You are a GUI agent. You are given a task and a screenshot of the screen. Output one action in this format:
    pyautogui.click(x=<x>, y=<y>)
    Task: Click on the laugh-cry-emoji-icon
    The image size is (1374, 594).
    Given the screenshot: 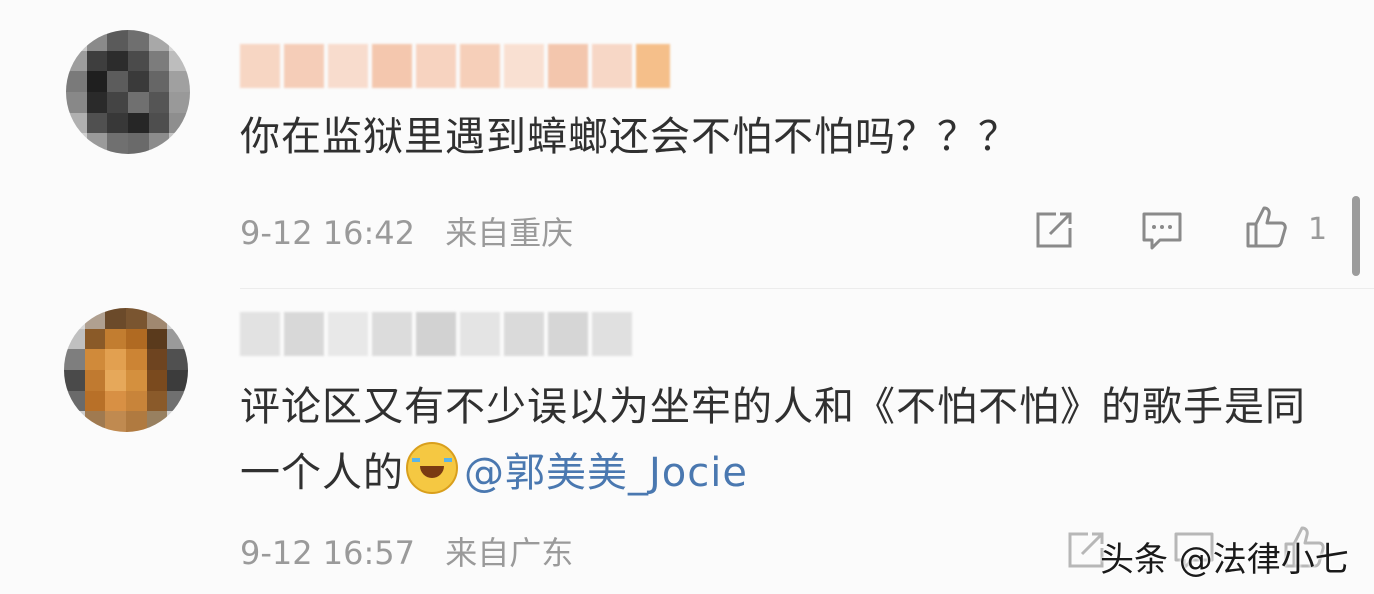 What is the action you would take?
    pyautogui.click(x=432, y=468)
    